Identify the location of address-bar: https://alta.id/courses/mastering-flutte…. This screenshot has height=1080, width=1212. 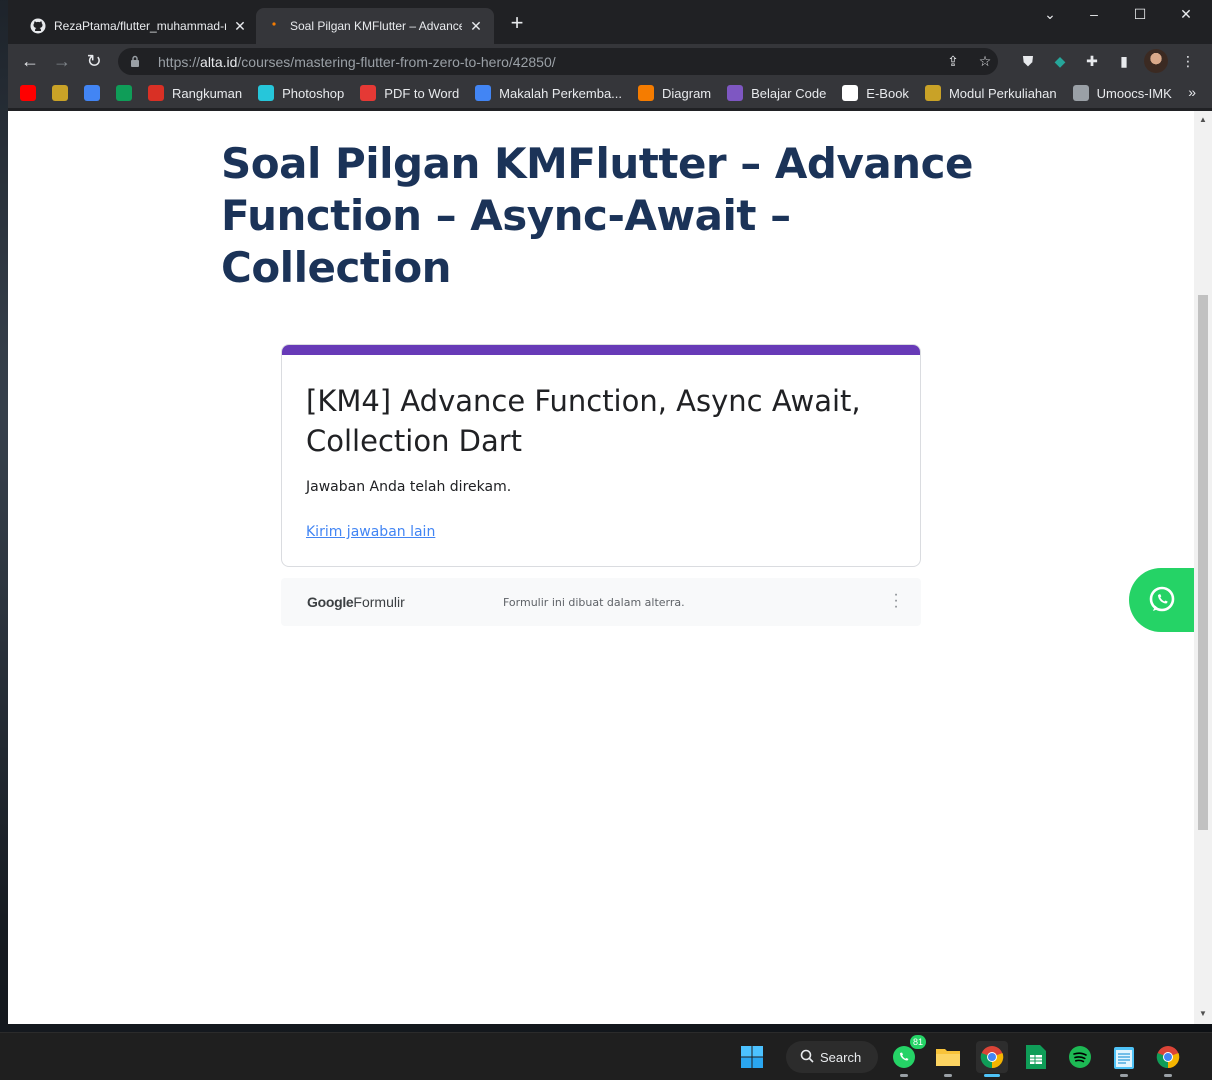
(558, 61).